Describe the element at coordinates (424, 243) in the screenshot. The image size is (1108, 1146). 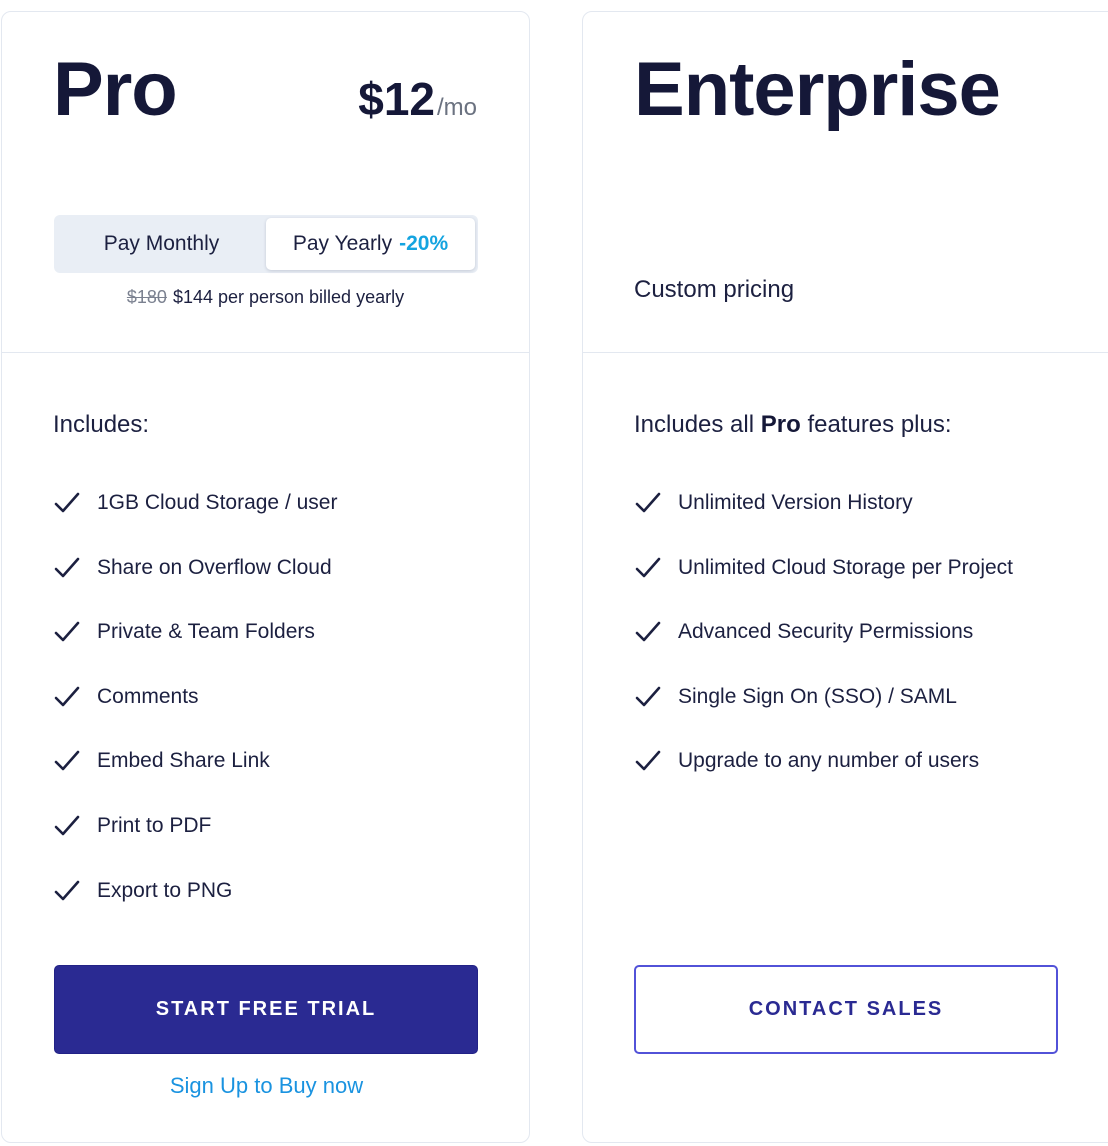
I see `yearly-discount-badge: -20%` at that location.